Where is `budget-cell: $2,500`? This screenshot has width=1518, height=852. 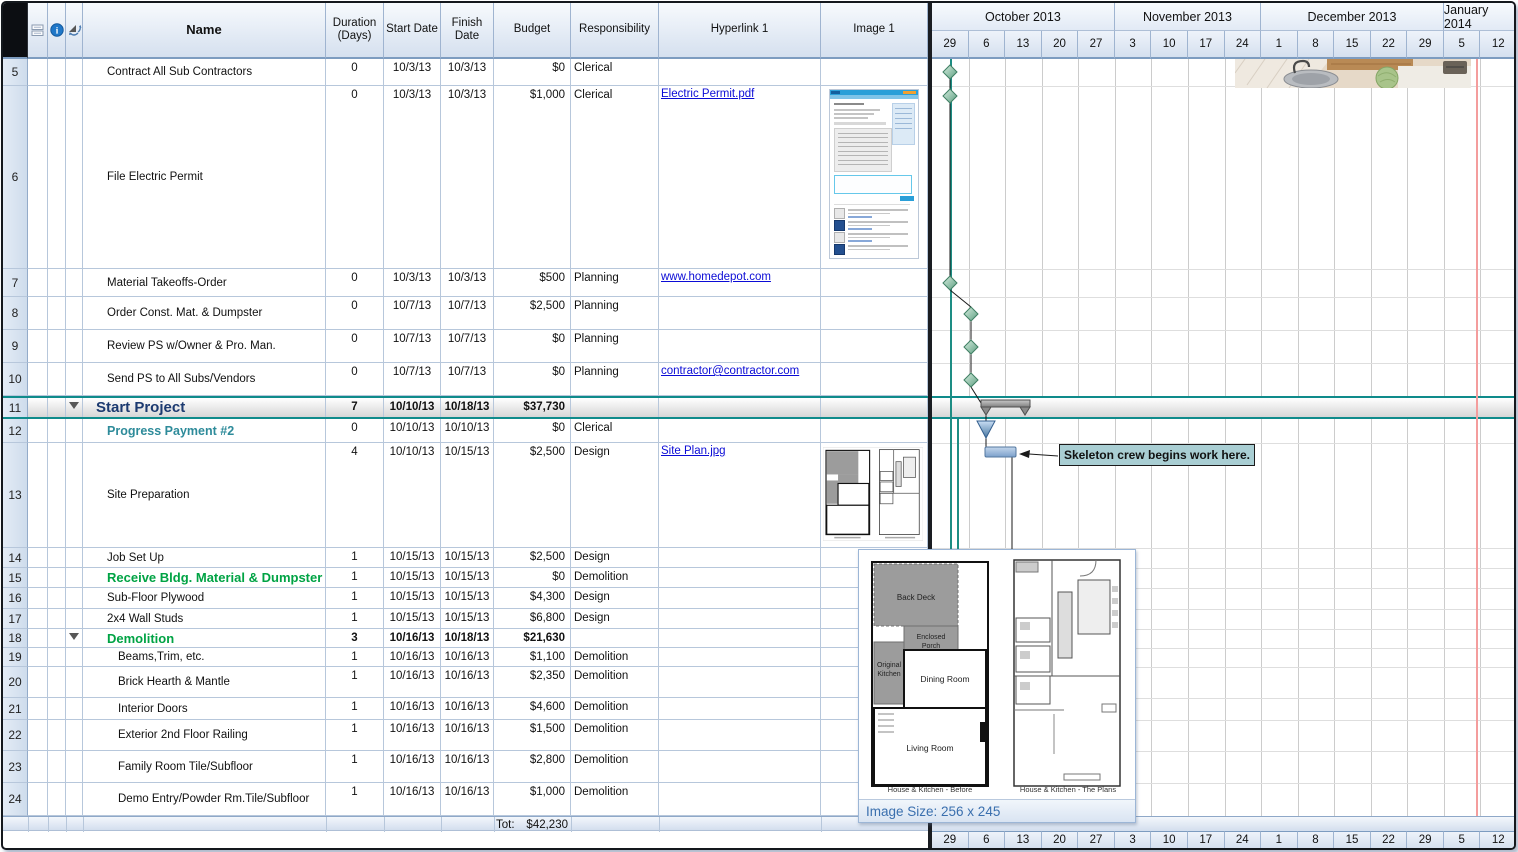 budget-cell: $2,500 is located at coordinates (532, 558).